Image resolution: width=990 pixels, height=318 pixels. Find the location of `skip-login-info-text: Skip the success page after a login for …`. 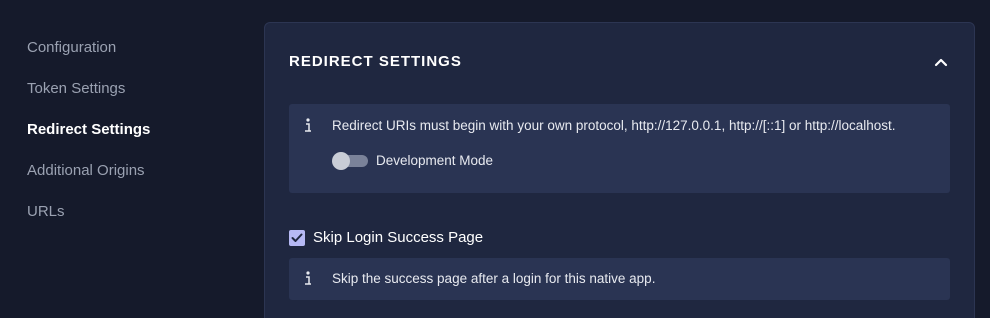

skip-login-info-text: Skip the success page after a login for … is located at coordinates (494, 278).